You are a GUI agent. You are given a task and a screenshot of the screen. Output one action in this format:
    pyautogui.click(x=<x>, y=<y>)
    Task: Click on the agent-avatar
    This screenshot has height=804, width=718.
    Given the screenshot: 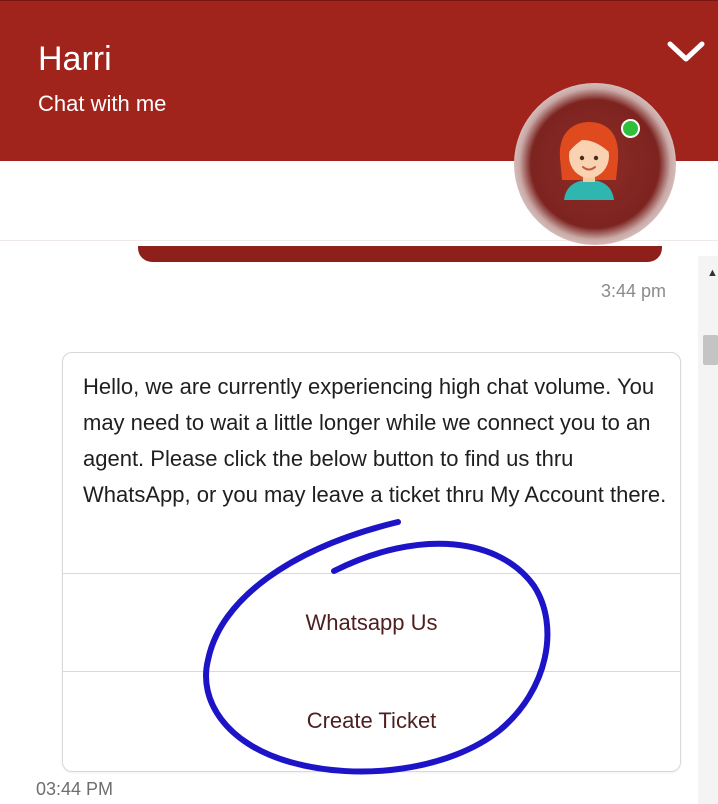 What is the action you would take?
    pyautogui.click(x=589, y=161)
    